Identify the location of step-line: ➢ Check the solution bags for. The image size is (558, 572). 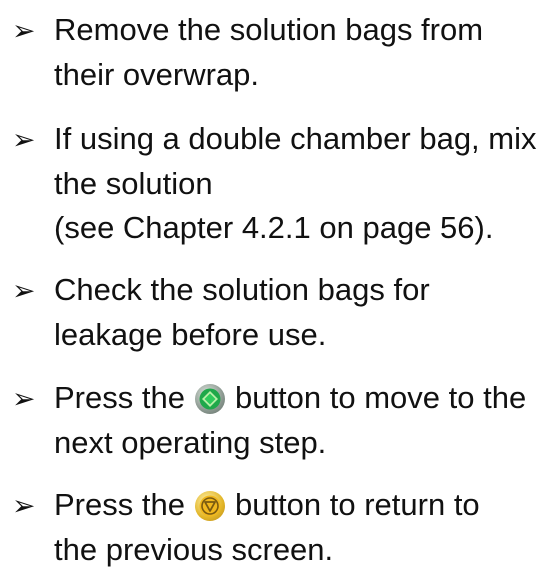
(279, 290).